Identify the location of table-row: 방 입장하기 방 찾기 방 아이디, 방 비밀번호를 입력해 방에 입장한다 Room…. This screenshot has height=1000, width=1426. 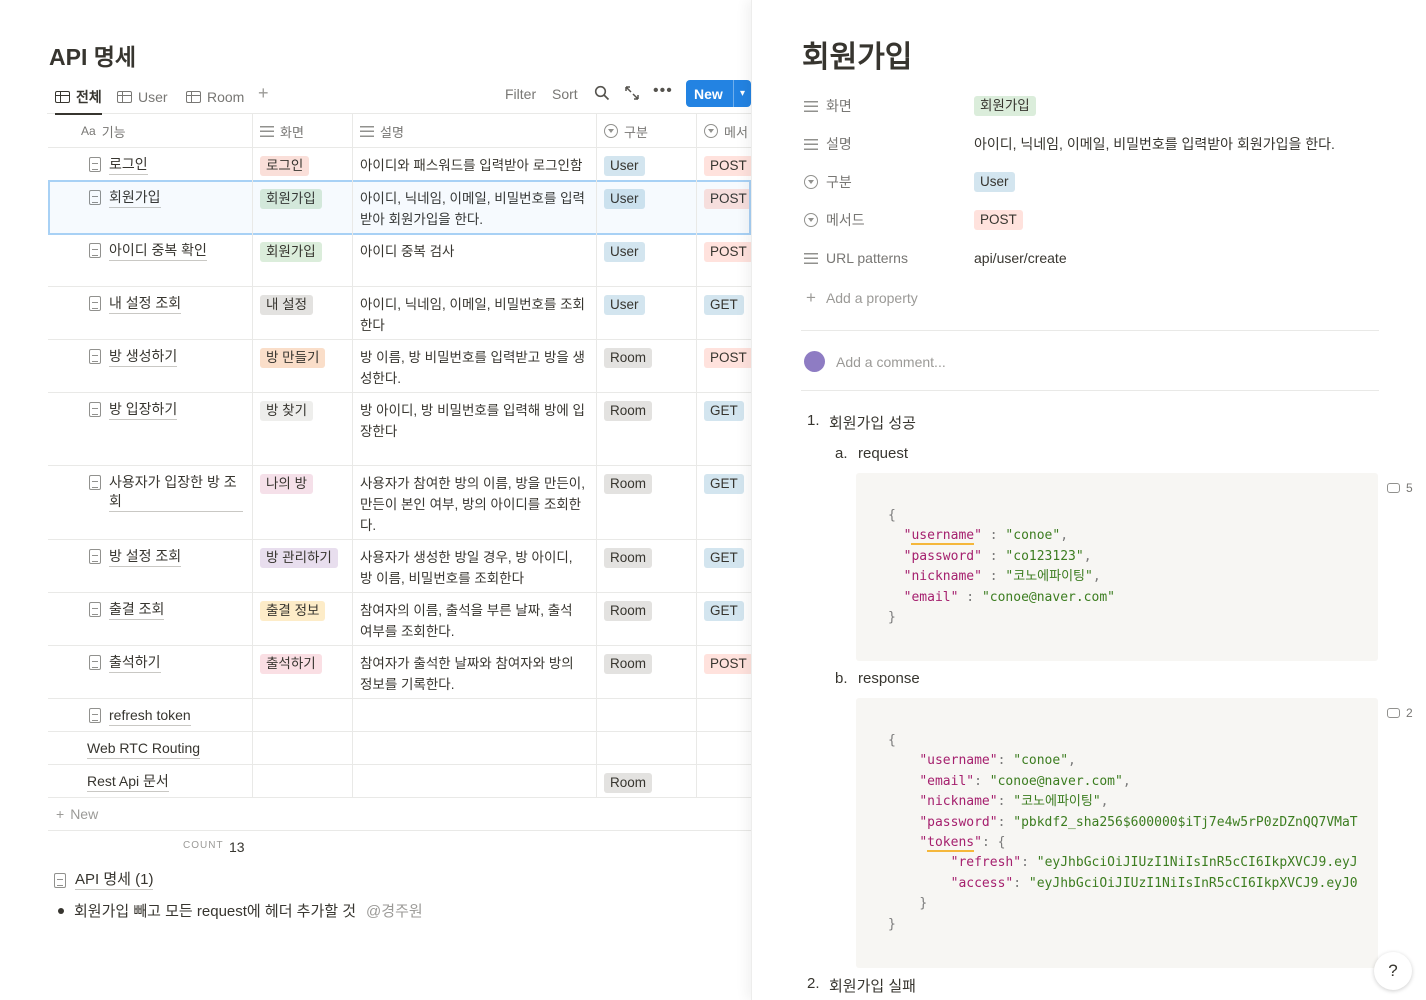
(399, 429).